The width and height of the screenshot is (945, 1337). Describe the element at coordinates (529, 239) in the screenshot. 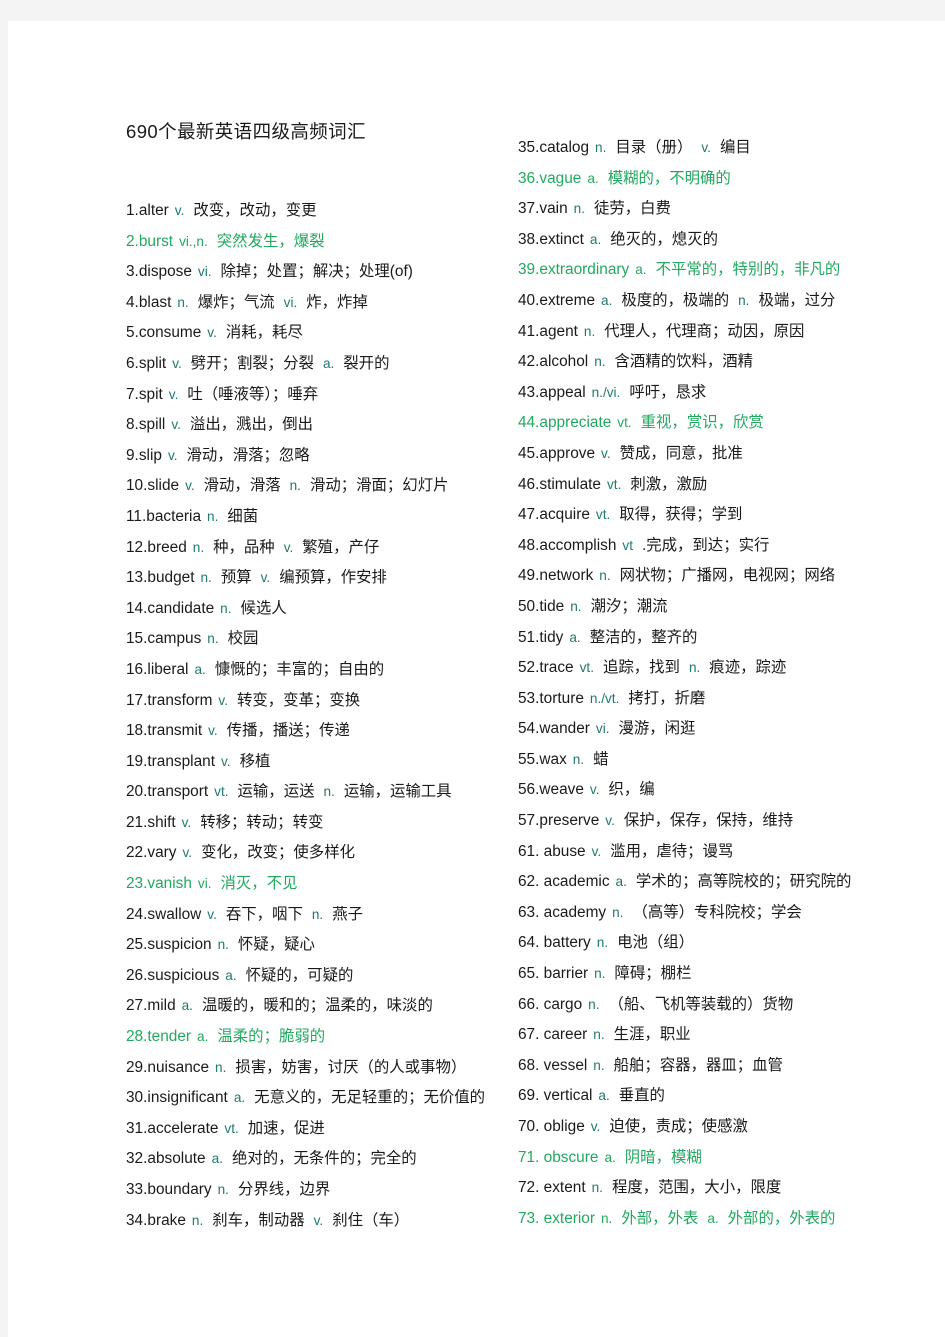

I see `entry-number: 38.` at that location.